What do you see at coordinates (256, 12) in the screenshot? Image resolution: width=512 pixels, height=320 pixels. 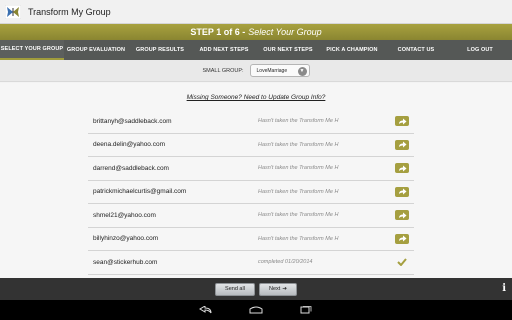 I see `app-bar: Transform My Group` at bounding box center [256, 12].